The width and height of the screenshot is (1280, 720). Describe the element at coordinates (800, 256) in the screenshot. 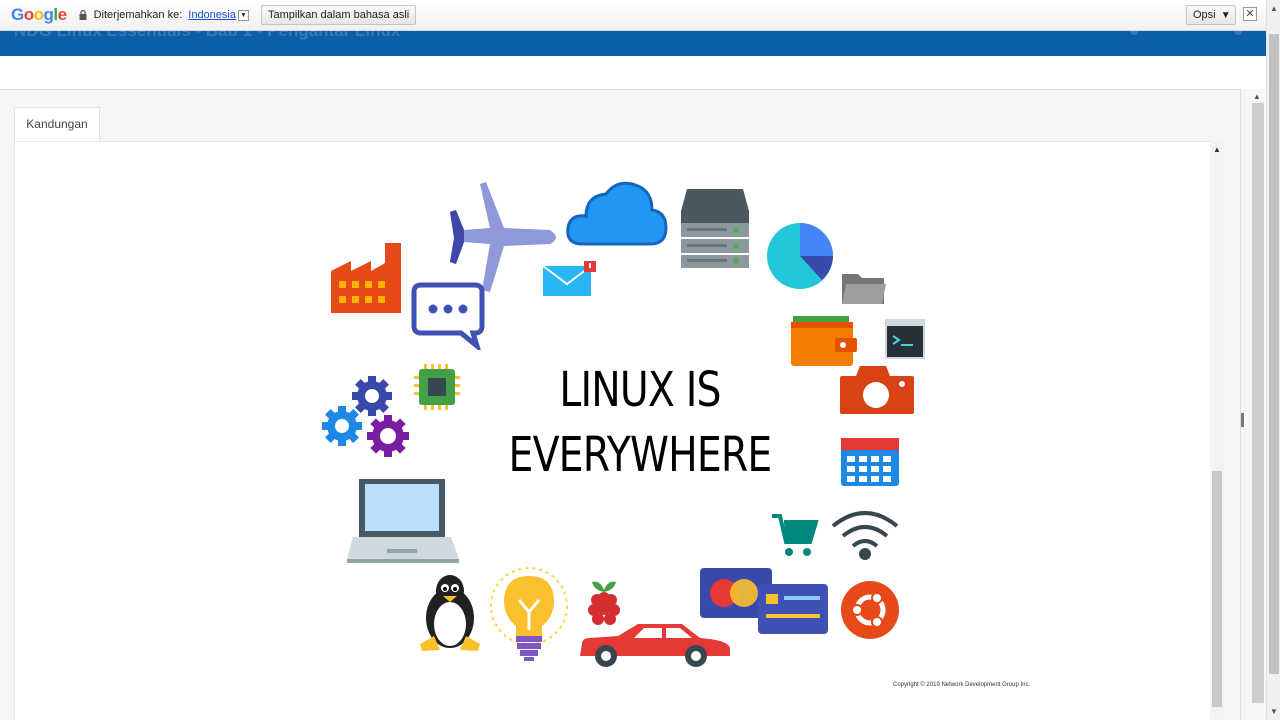

I see `pie-chart-icon` at that location.